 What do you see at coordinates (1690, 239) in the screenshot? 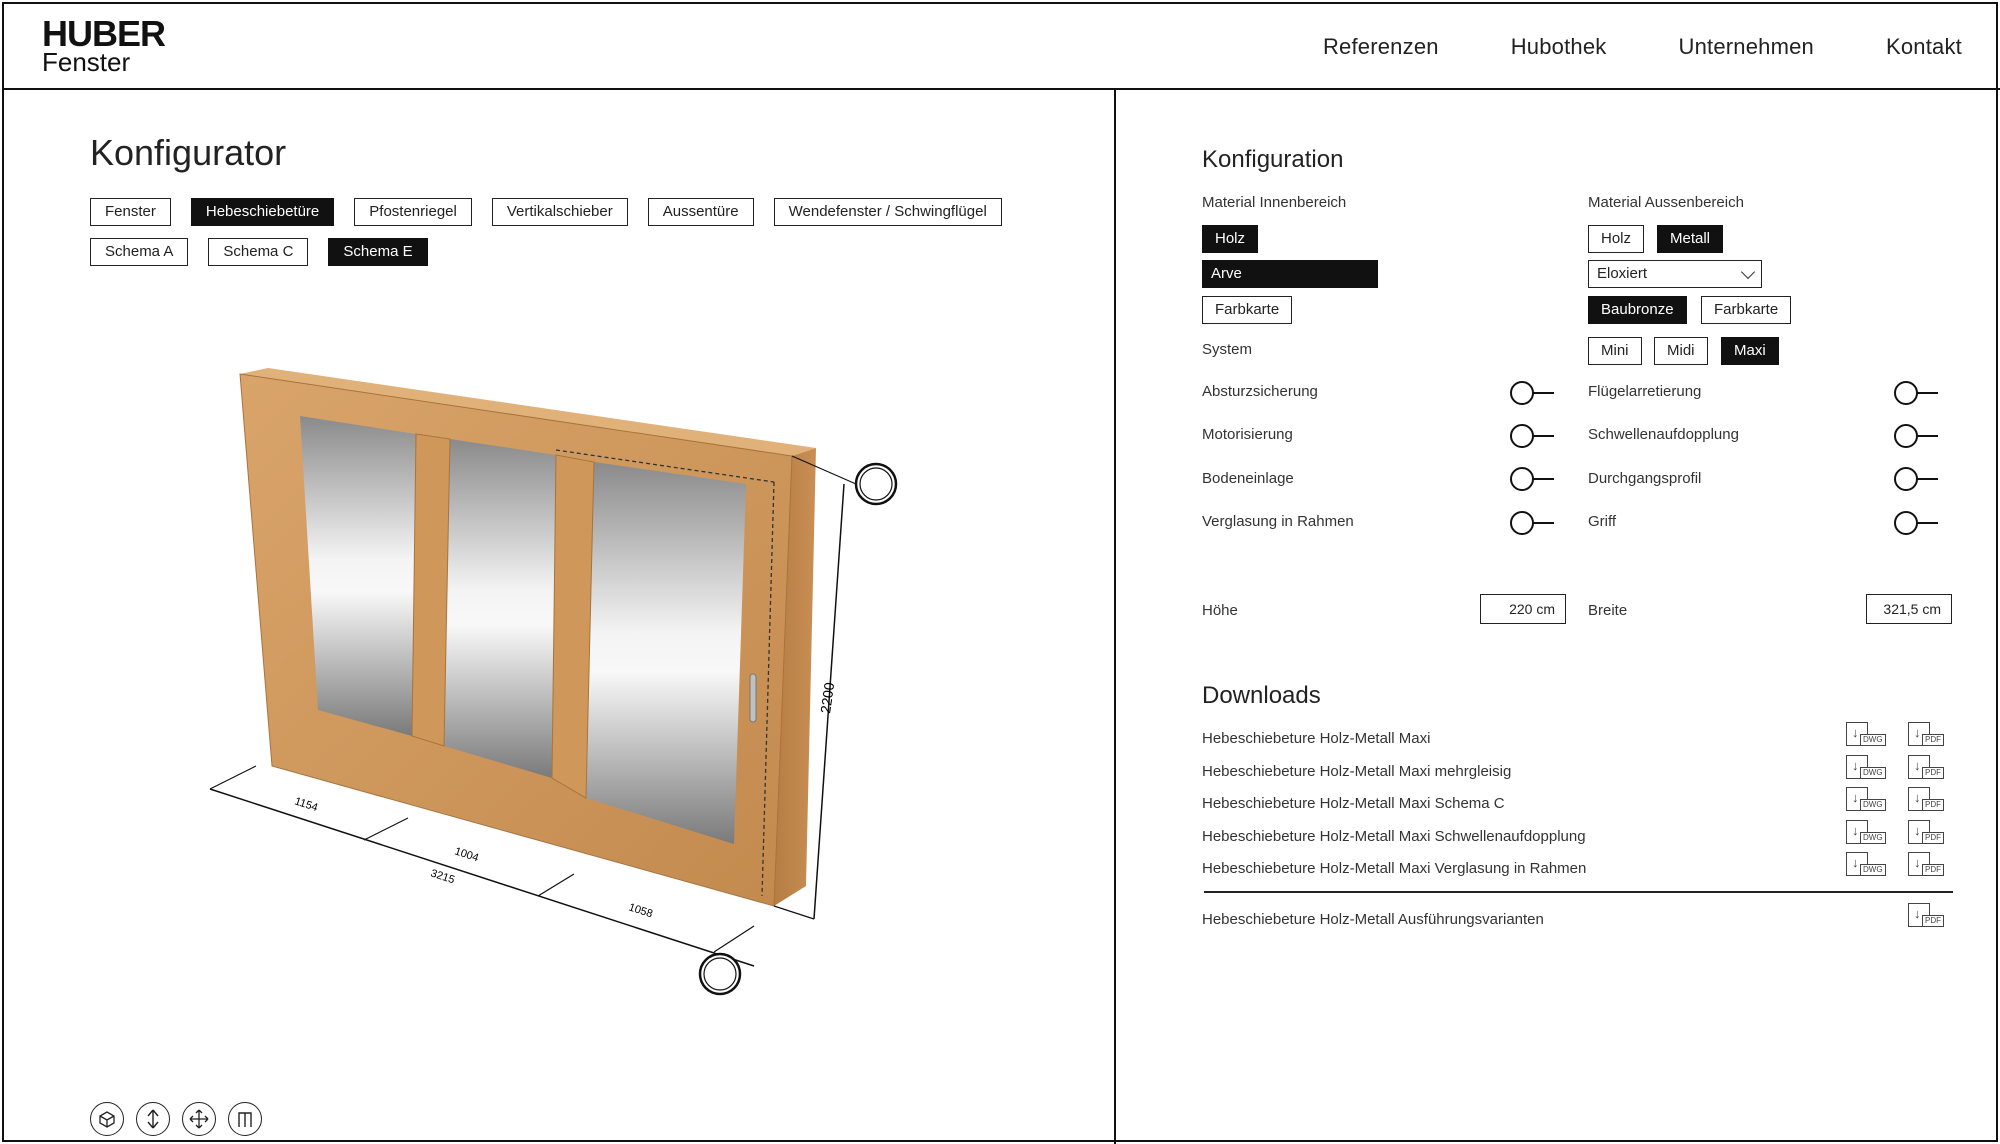
I see `aussen-metall-button: Metall` at bounding box center [1690, 239].